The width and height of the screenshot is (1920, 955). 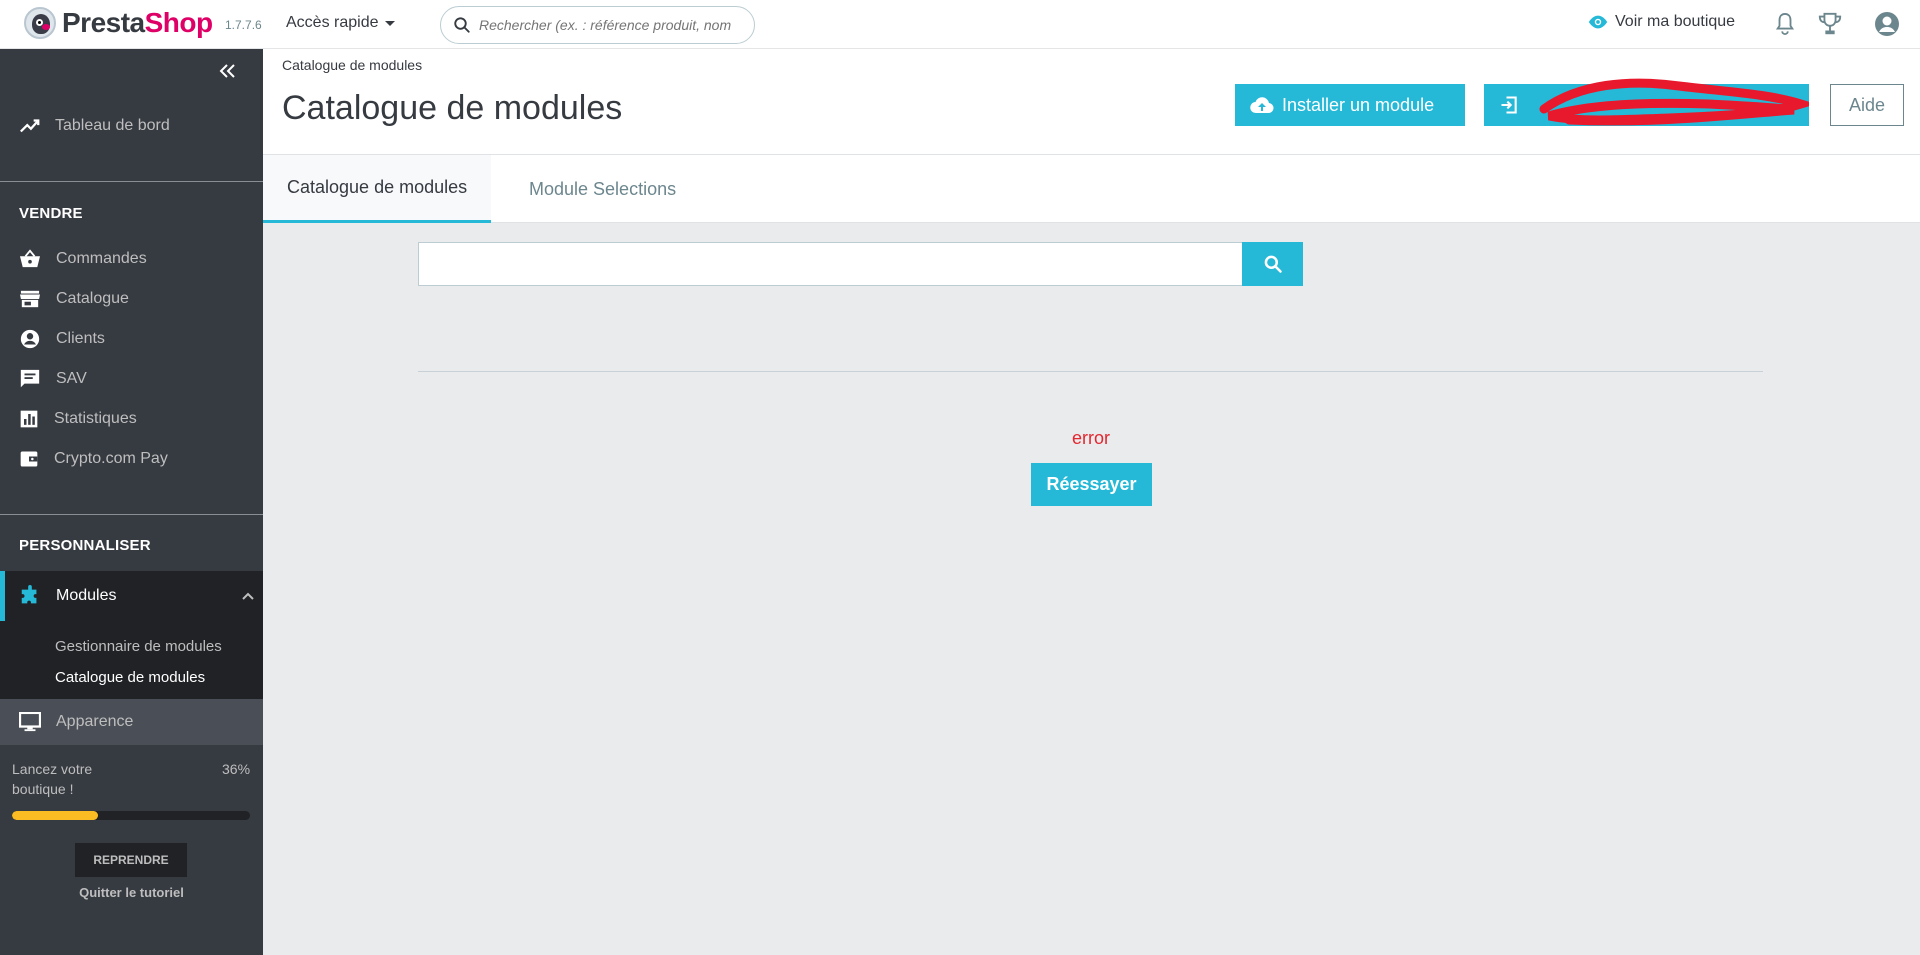 What do you see at coordinates (1358, 104) in the screenshot?
I see `install-module-label: Installer un module` at bounding box center [1358, 104].